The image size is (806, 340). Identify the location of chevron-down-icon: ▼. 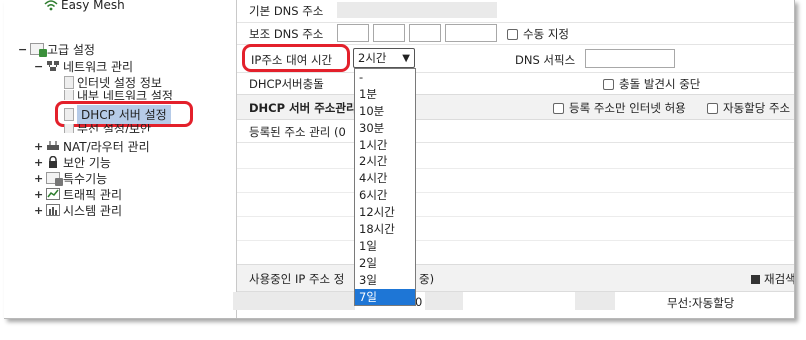
(406, 58).